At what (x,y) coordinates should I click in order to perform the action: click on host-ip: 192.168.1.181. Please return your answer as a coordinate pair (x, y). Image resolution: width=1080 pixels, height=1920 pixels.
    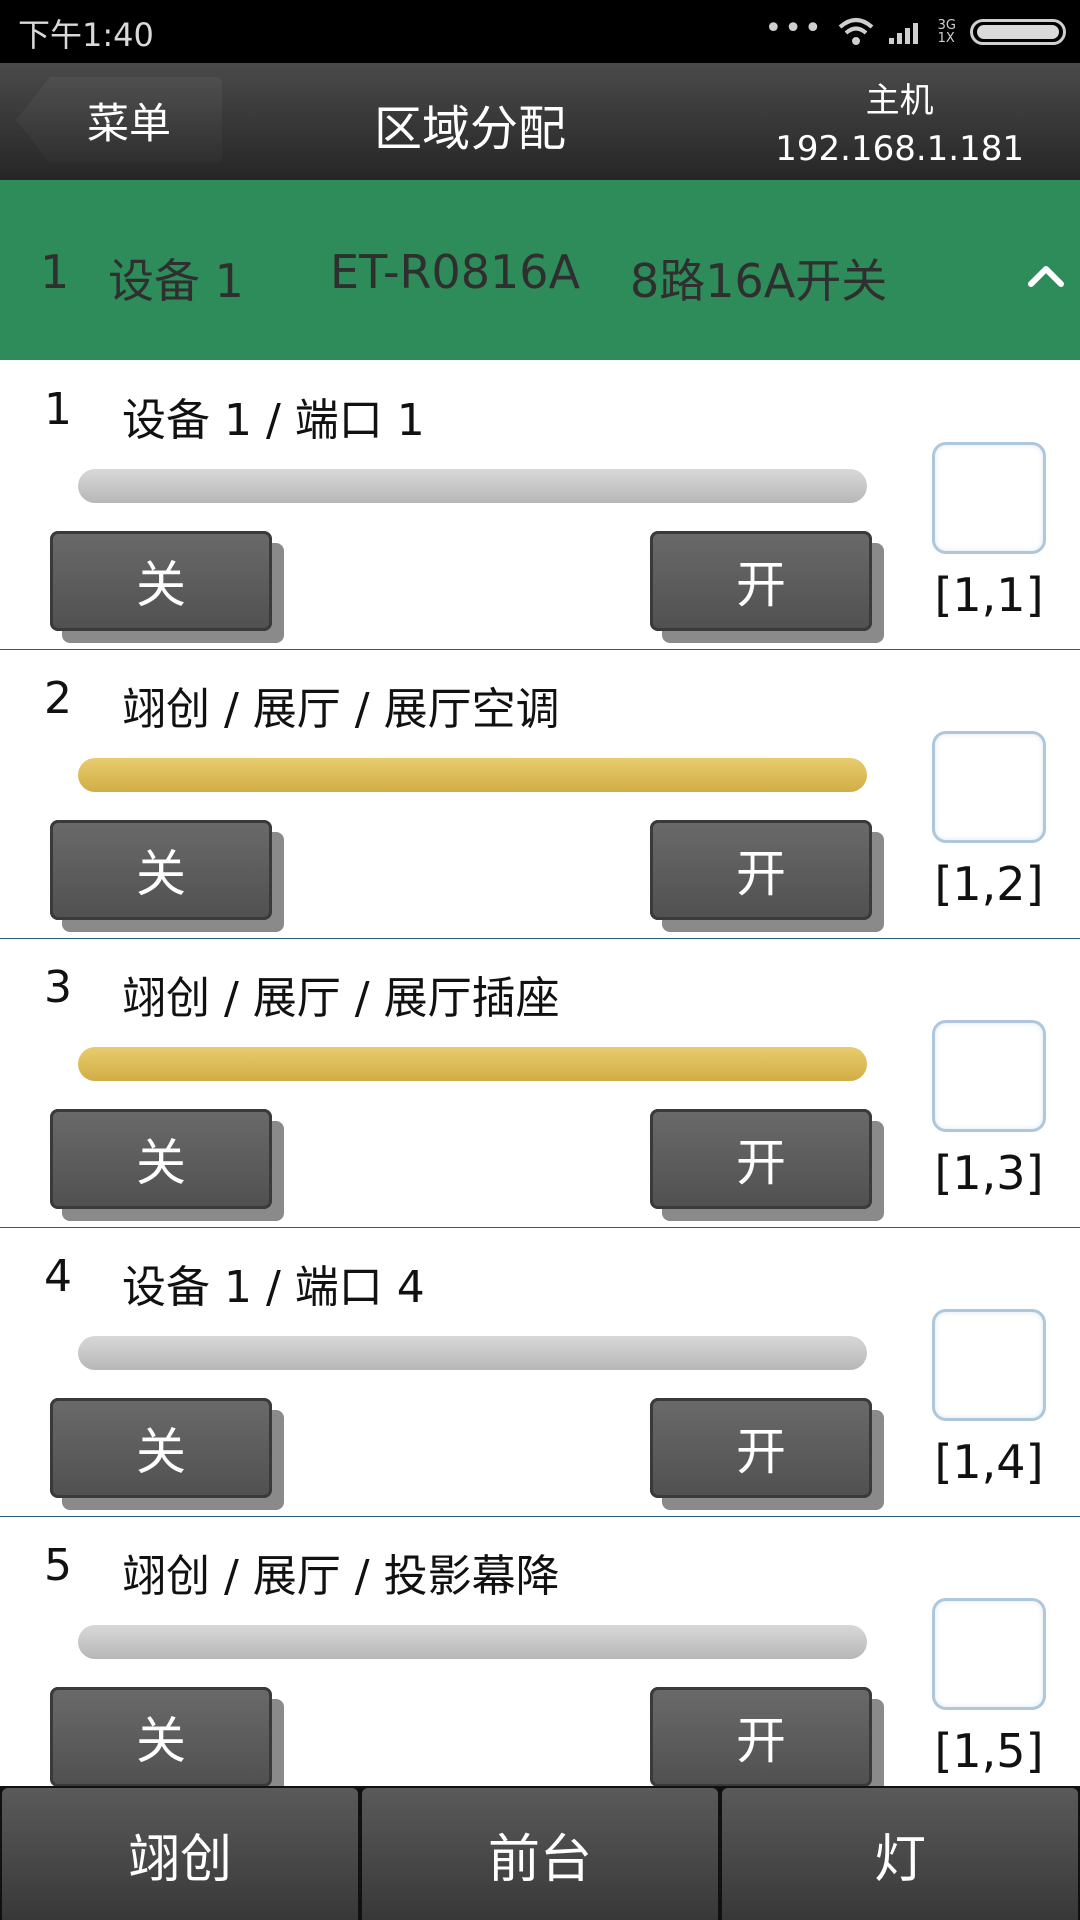
    Looking at the image, I should click on (899, 149).